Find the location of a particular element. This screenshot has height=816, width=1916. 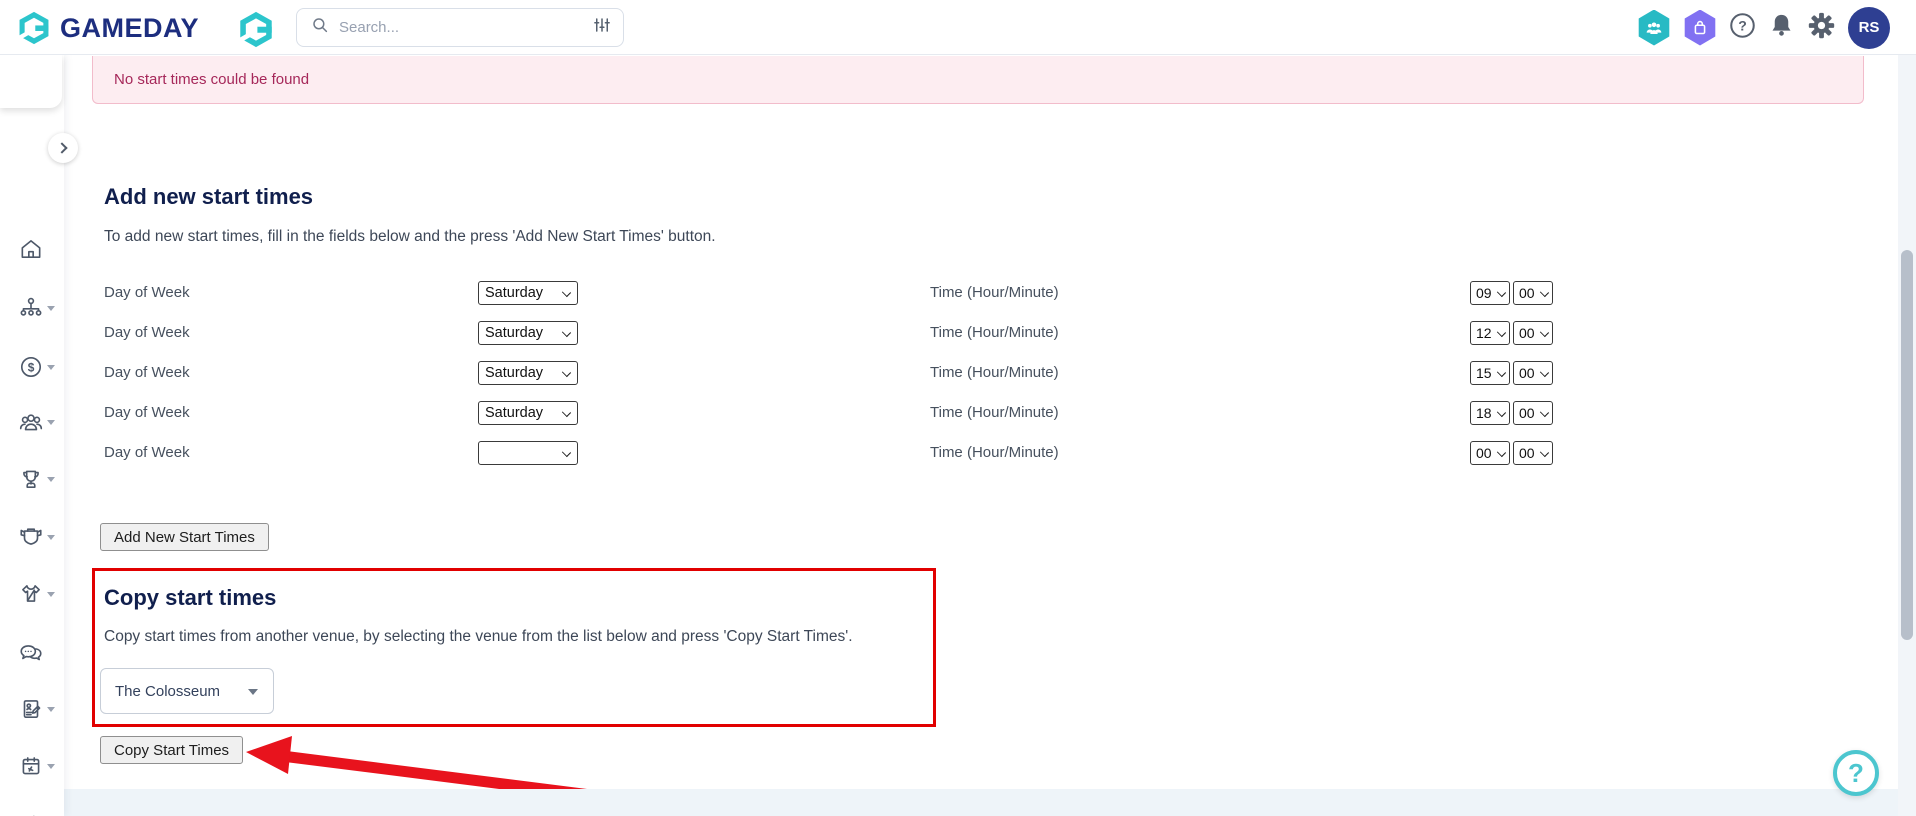

alert-message: No start times could be found is located at coordinates (212, 79).